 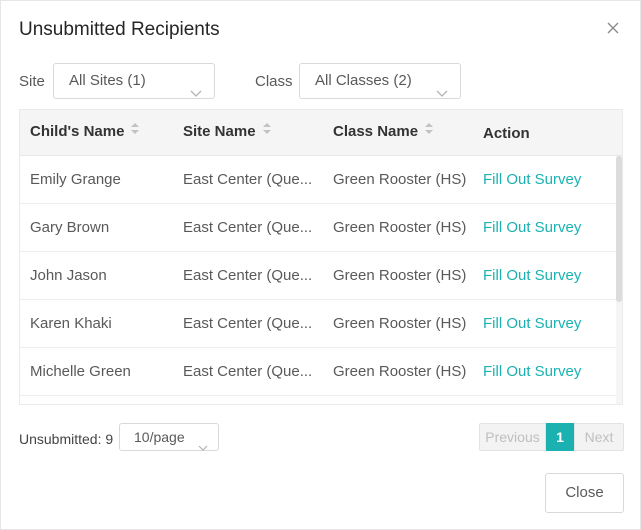 What do you see at coordinates (512, 437) in the screenshot?
I see `previous-page-button: Previous` at bounding box center [512, 437].